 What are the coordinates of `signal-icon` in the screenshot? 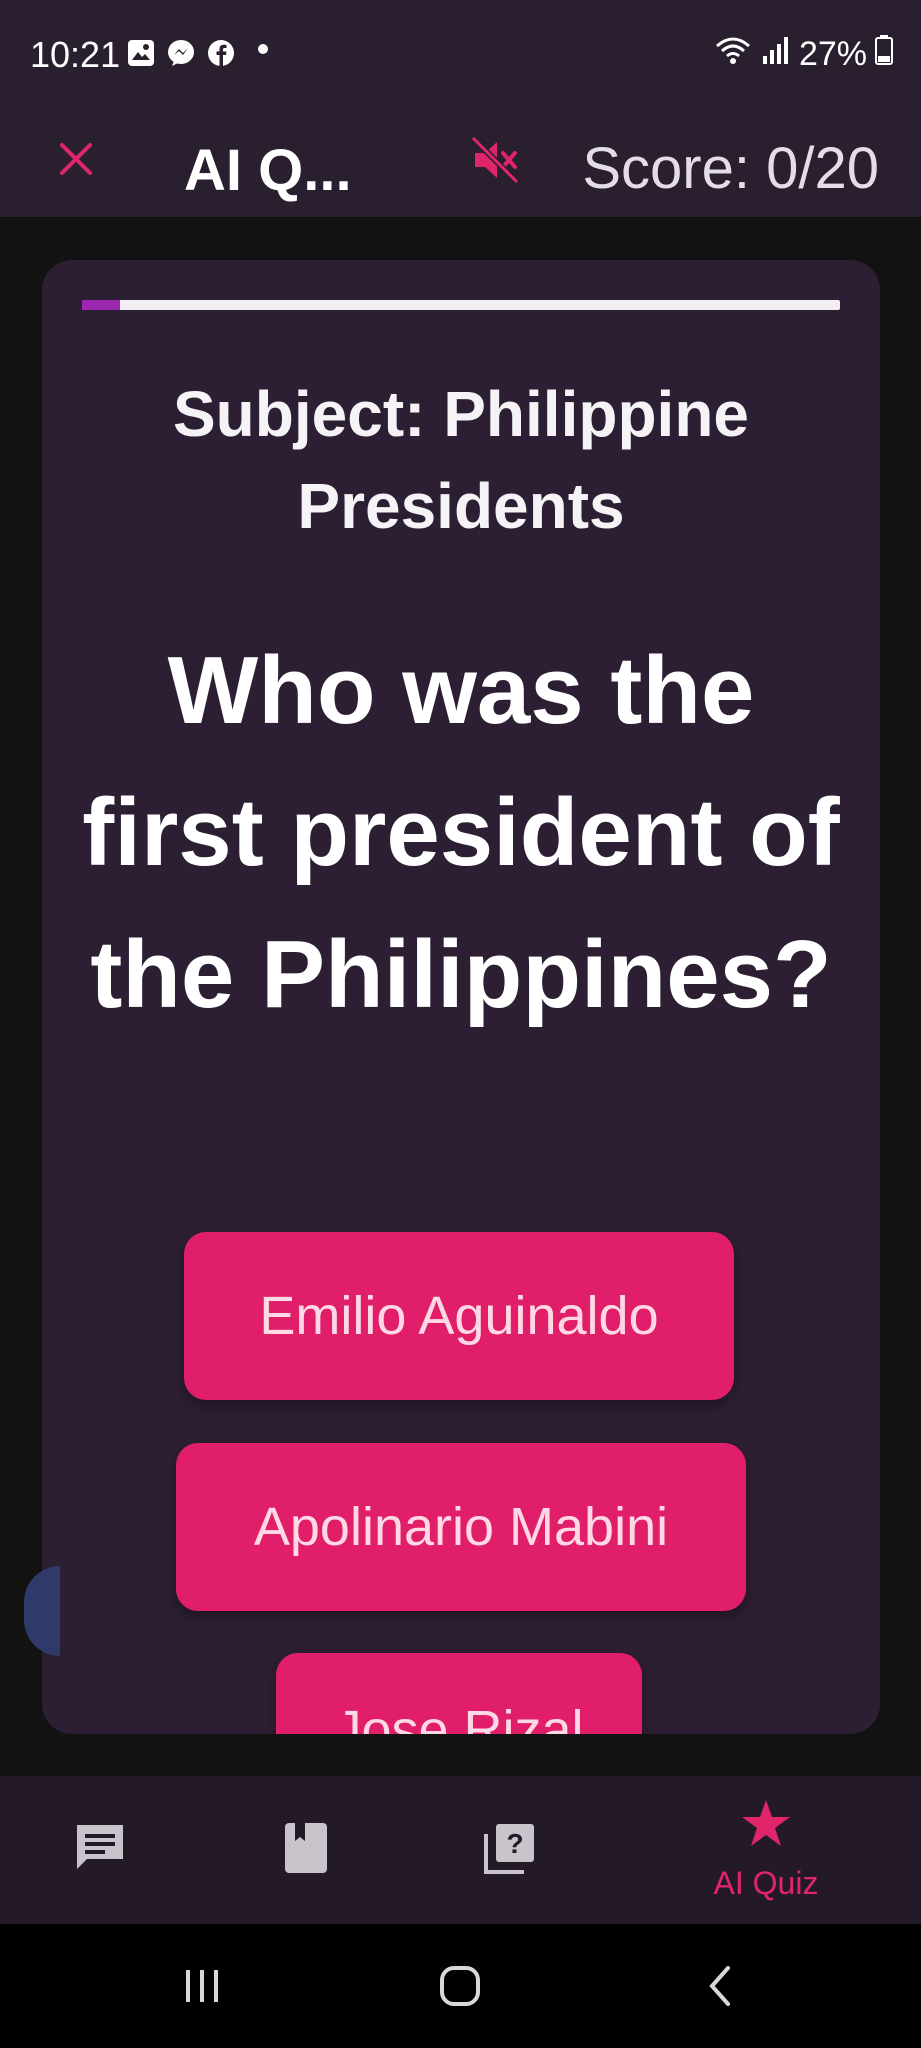 It's located at (776, 54).